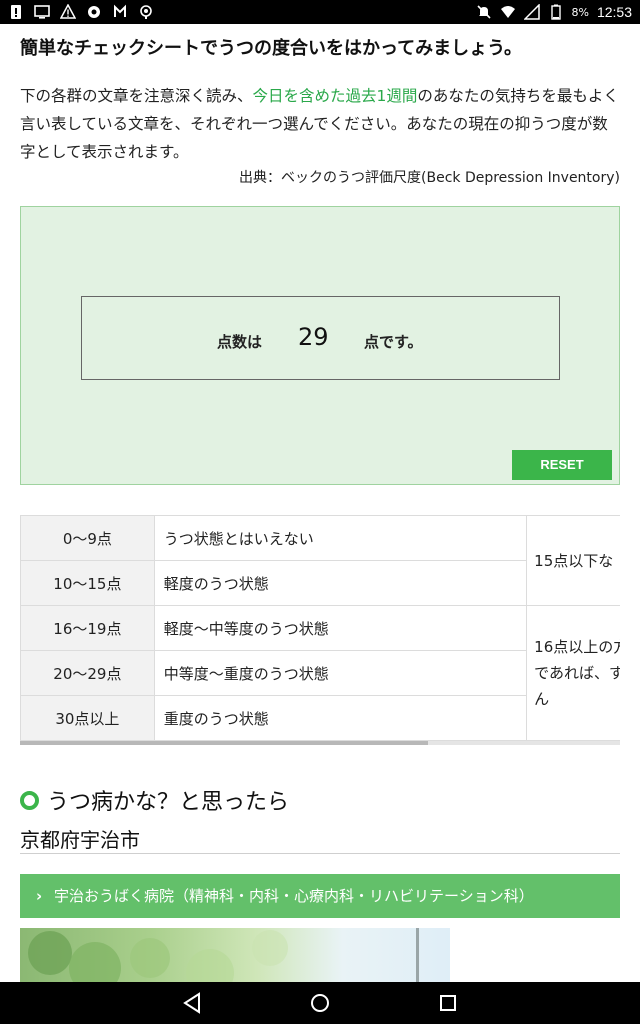 The height and width of the screenshot is (1024, 640). I want to click on score-display: 点数は 29 点です。, so click(320, 338).